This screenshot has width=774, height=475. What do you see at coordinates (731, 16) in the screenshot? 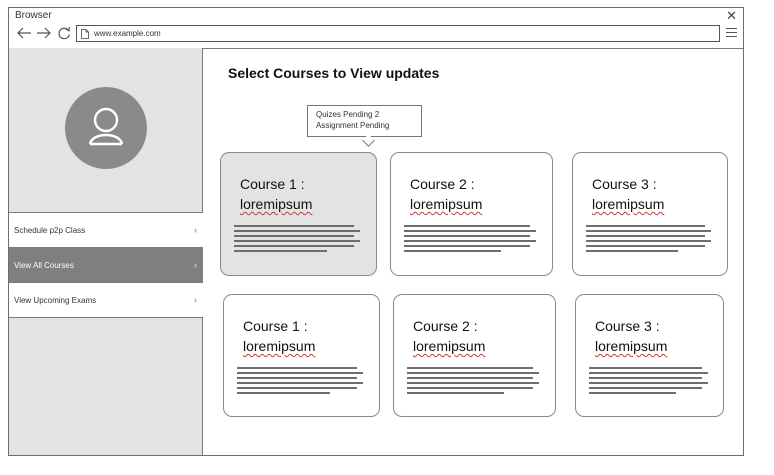
I see `close-icon: ✕` at bounding box center [731, 16].